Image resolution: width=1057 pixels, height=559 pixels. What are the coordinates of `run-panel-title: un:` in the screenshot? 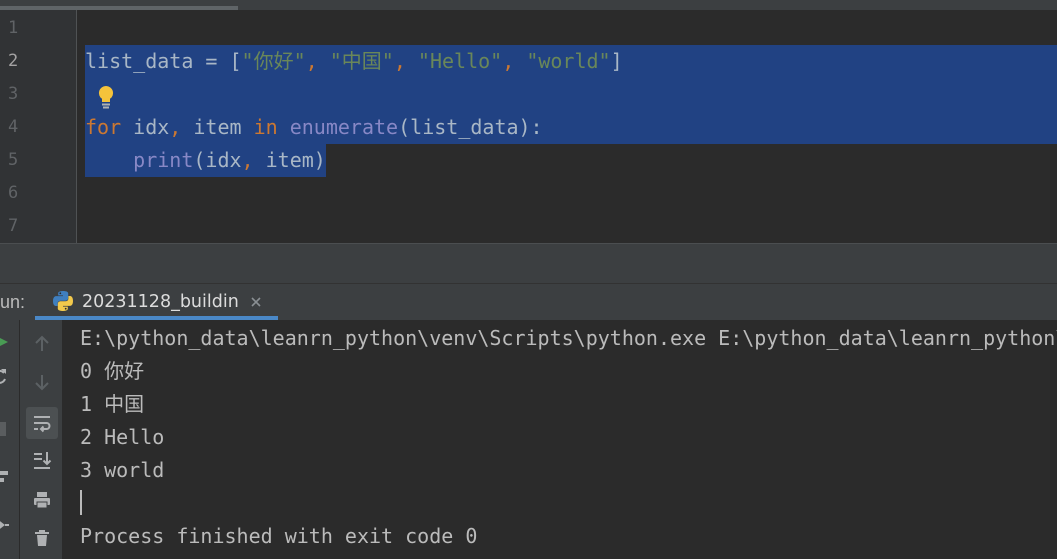 It's located at (13, 302).